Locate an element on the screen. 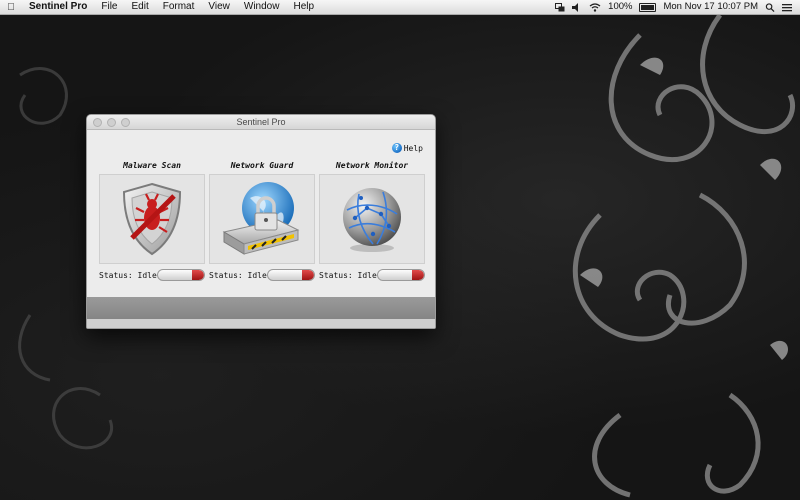 The width and height of the screenshot is (800, 500). panel-label: Network Guard is located at coordinates (262, 165).